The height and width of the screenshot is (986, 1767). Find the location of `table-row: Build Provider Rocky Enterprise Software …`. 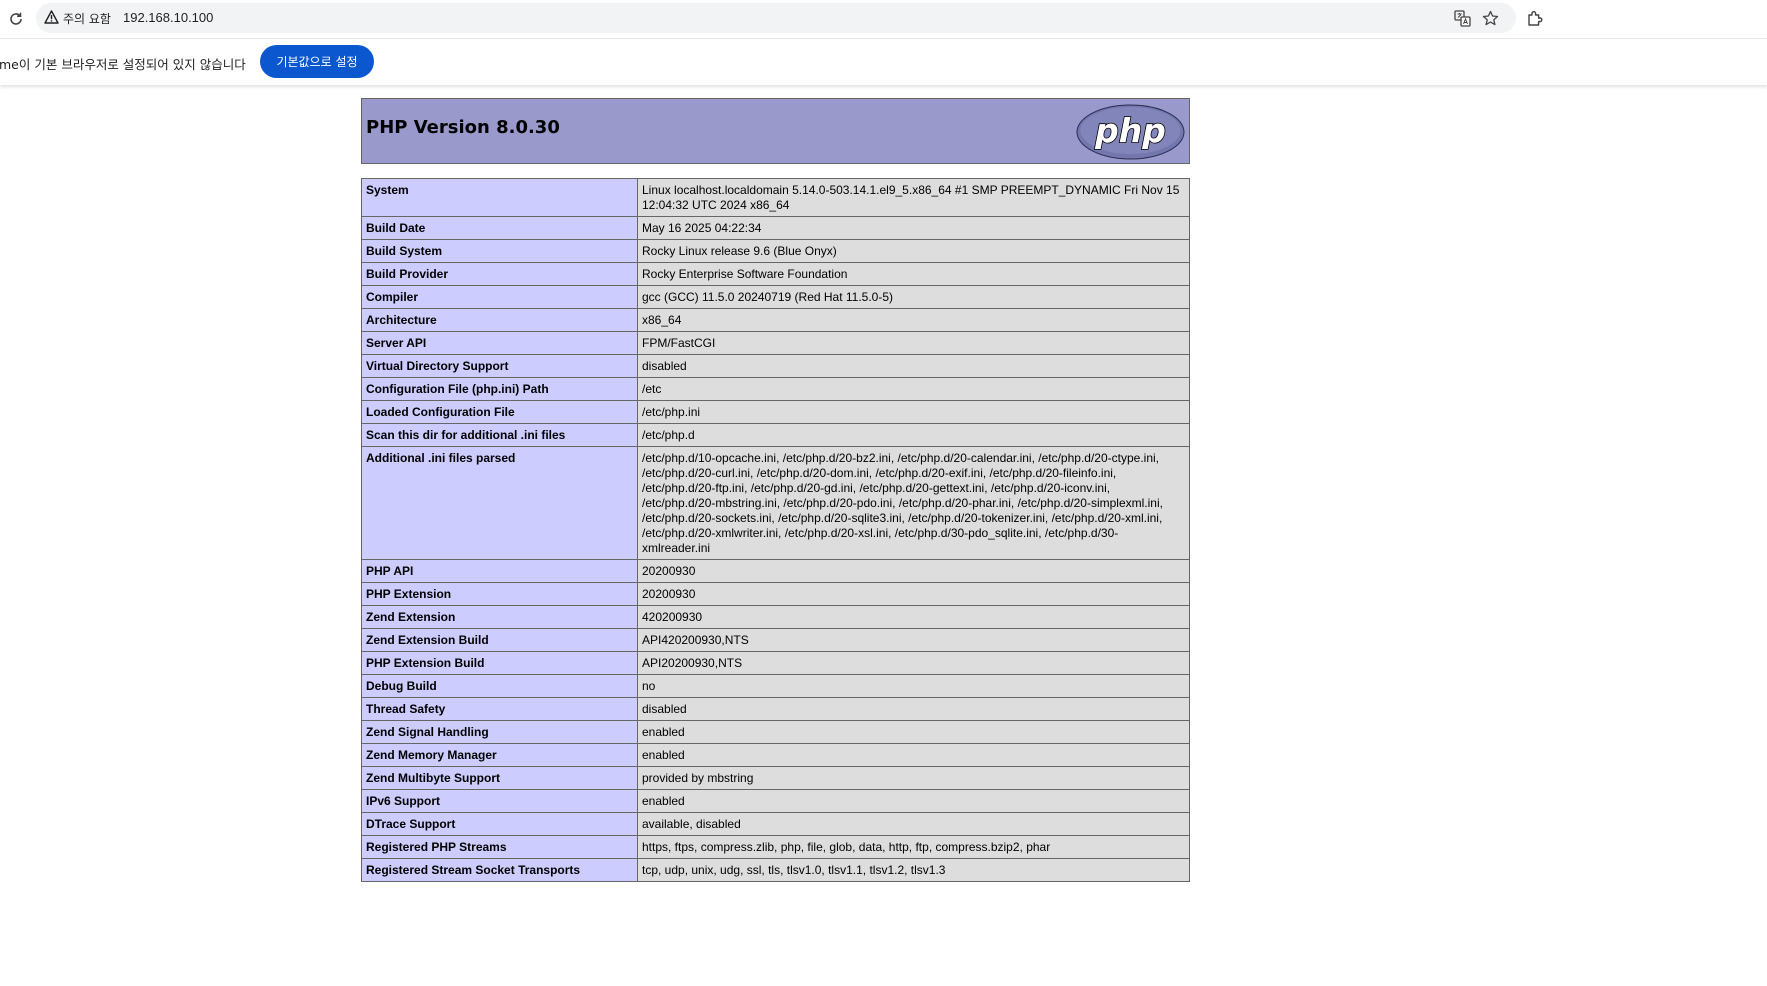

table-row: Build Provider Rocky Enterprise Software … is located at coordinates (775, 274).